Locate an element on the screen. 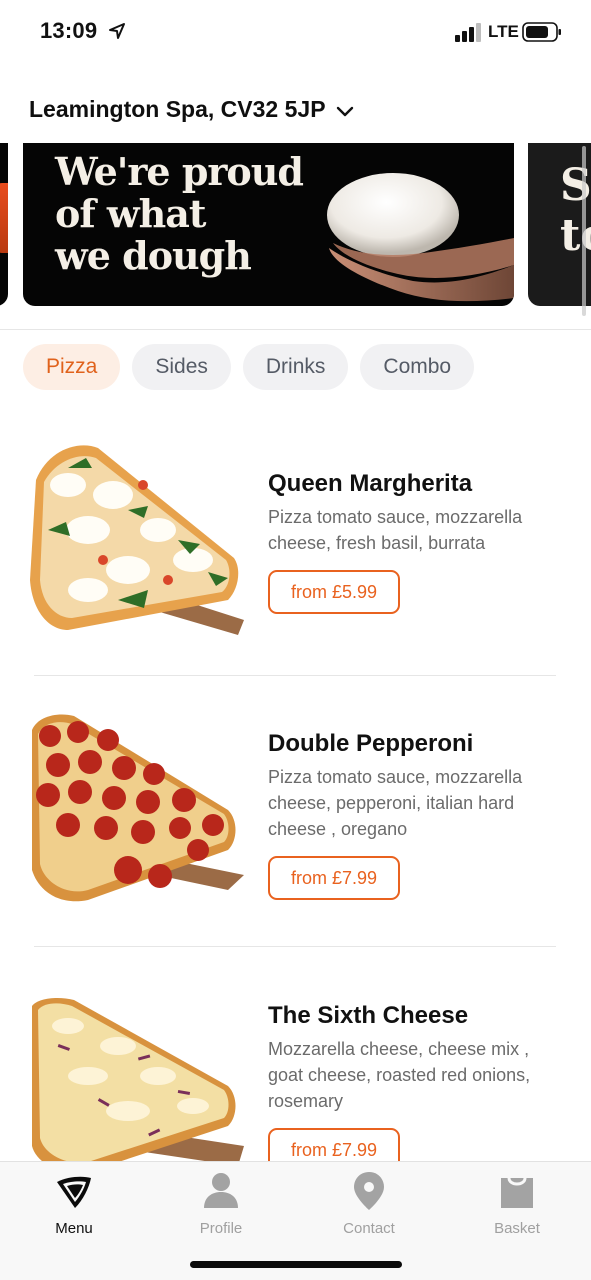 The image size is (591, 1280). margherita-pizza-image is located at coordinates (137, 540).